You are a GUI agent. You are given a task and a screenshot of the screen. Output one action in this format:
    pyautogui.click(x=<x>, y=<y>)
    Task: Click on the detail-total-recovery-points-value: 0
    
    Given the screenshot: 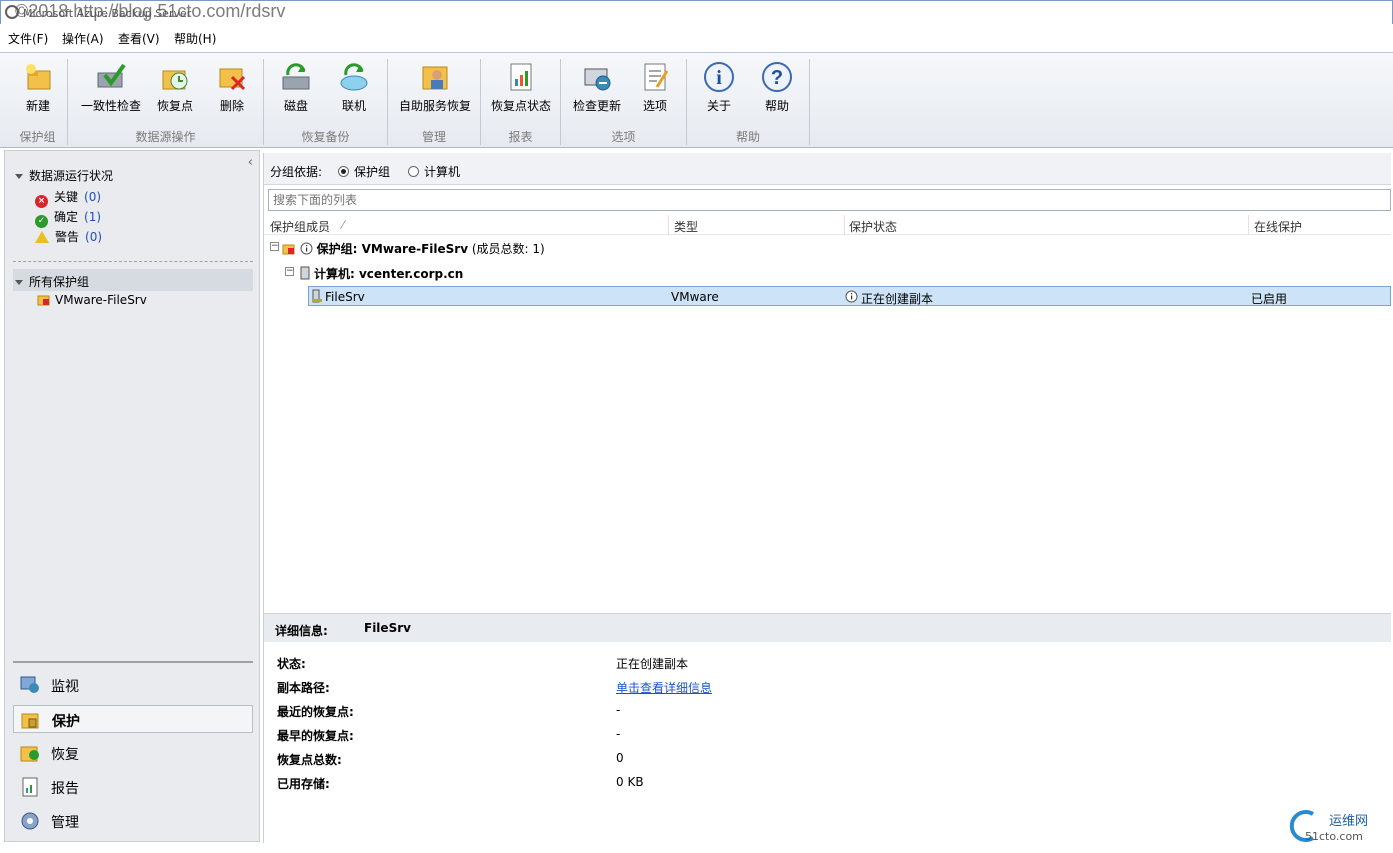 What is the action you would take?
    pyautogui.click(x=620, y=758)
    